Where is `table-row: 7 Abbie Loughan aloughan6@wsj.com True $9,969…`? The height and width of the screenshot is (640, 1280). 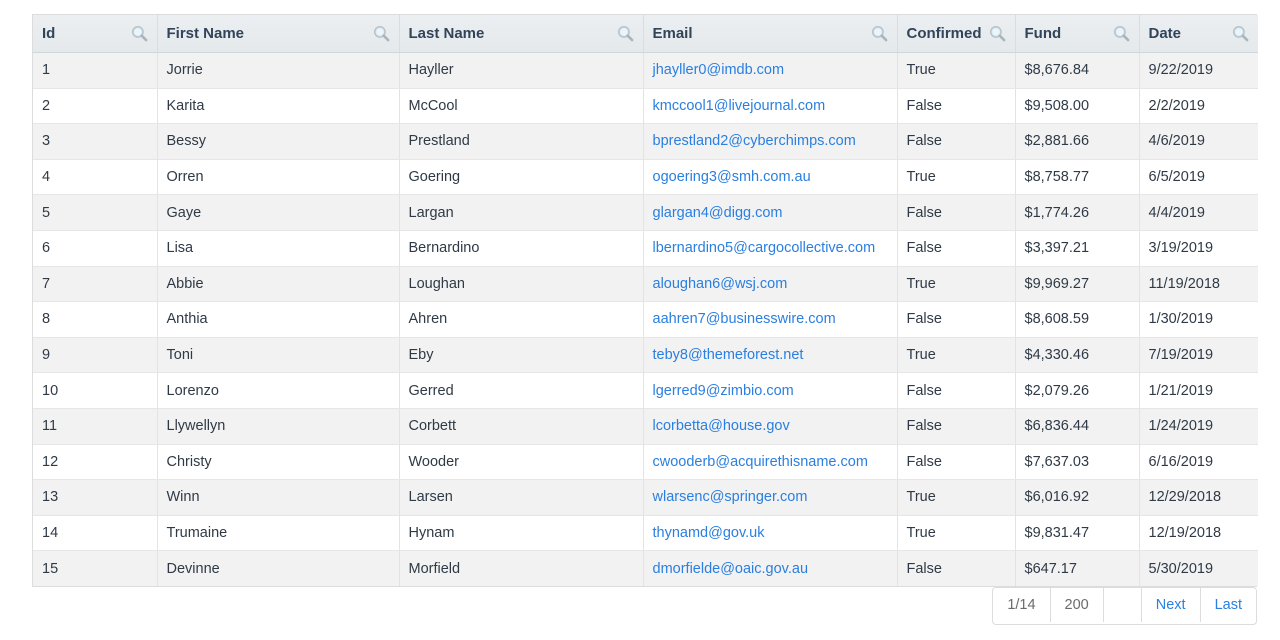
table-row: 7 Abbie Loughan aloughan6@wsj.com True $9,969… is located at coordinates (645, 284).